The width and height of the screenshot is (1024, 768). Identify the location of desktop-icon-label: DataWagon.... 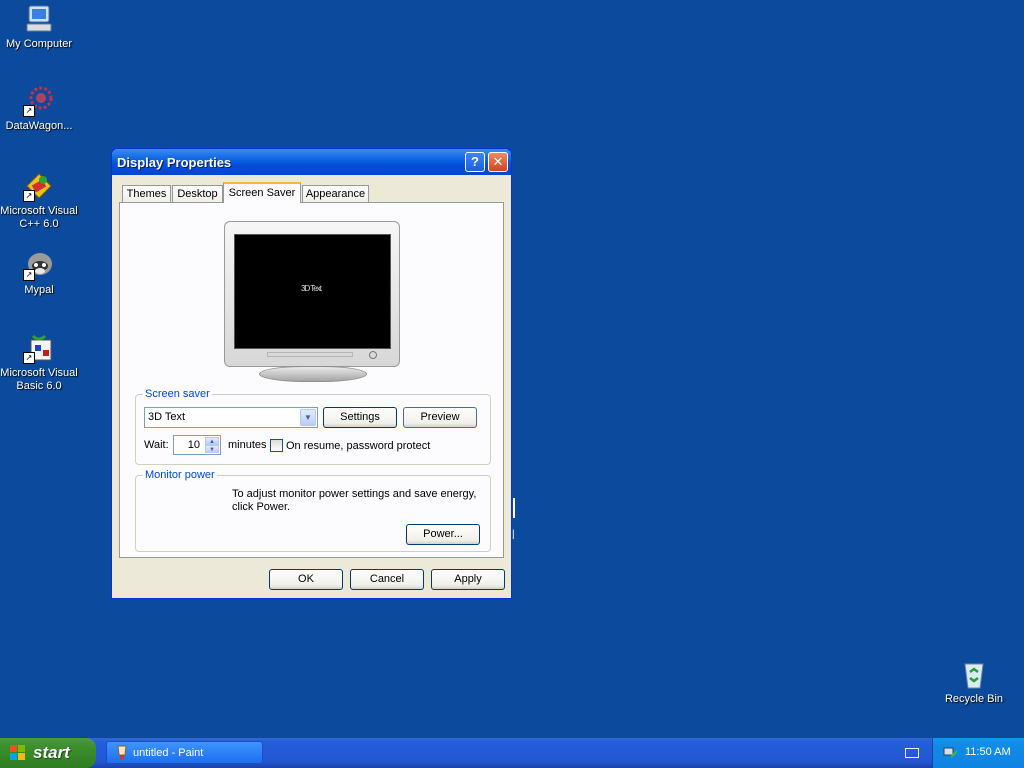
(39, 126).